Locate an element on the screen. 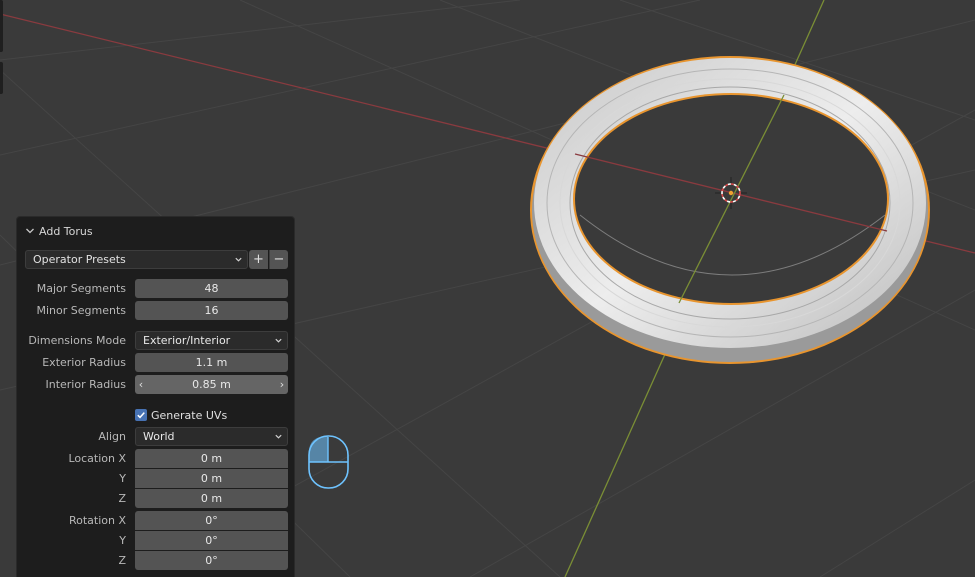 The width and height of the screenshot is (975, 577). major-segments-field: 48 is located at coordinates (211, 288).